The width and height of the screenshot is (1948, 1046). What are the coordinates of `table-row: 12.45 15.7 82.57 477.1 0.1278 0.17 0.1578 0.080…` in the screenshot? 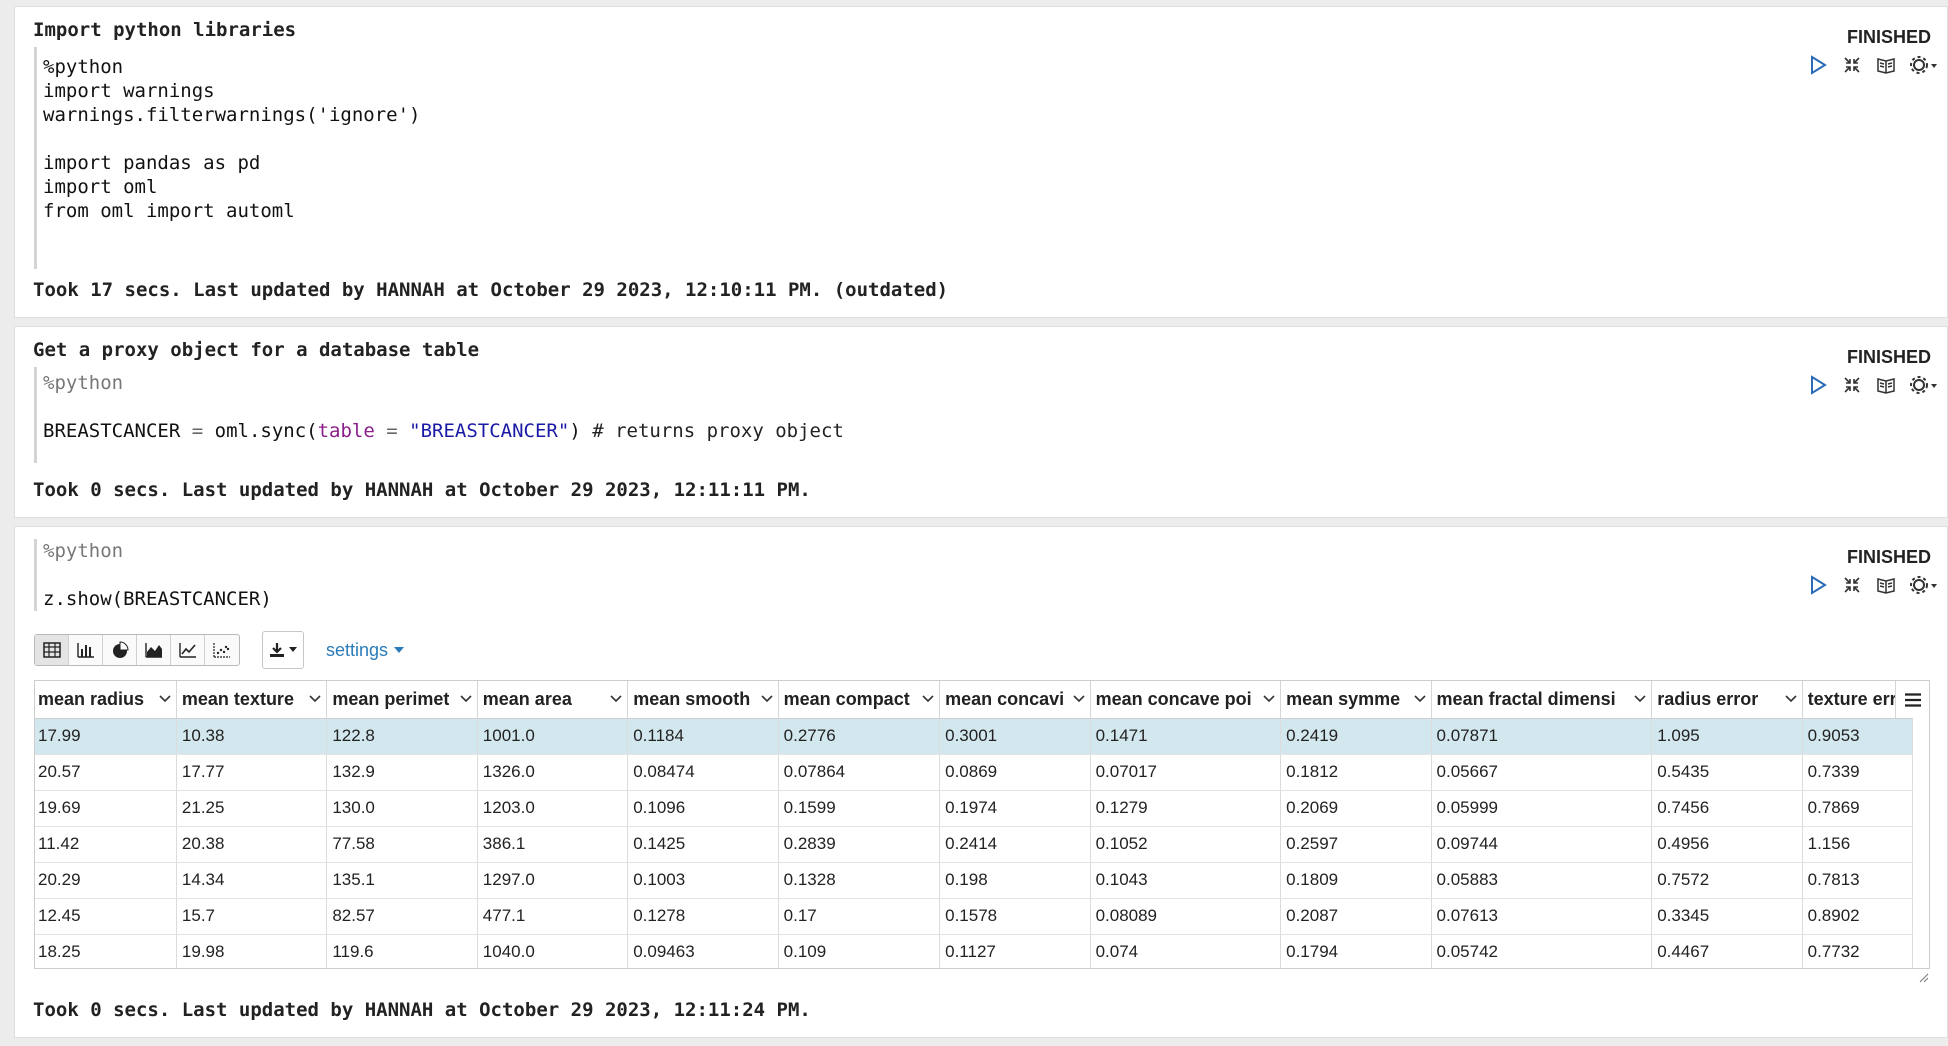 It's located at (974, 916).